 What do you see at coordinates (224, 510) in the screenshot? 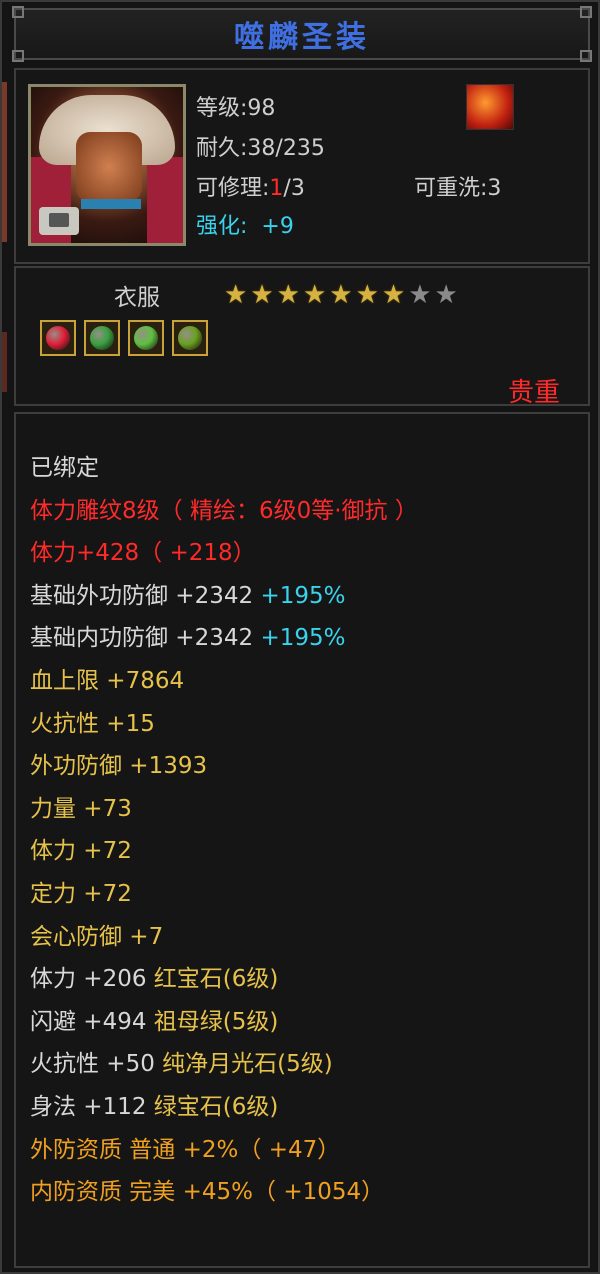
I see `stat-line: 体力雕纹8级（ 精绘：6级0等·御抗 ）` at bounding box center [224, 510].